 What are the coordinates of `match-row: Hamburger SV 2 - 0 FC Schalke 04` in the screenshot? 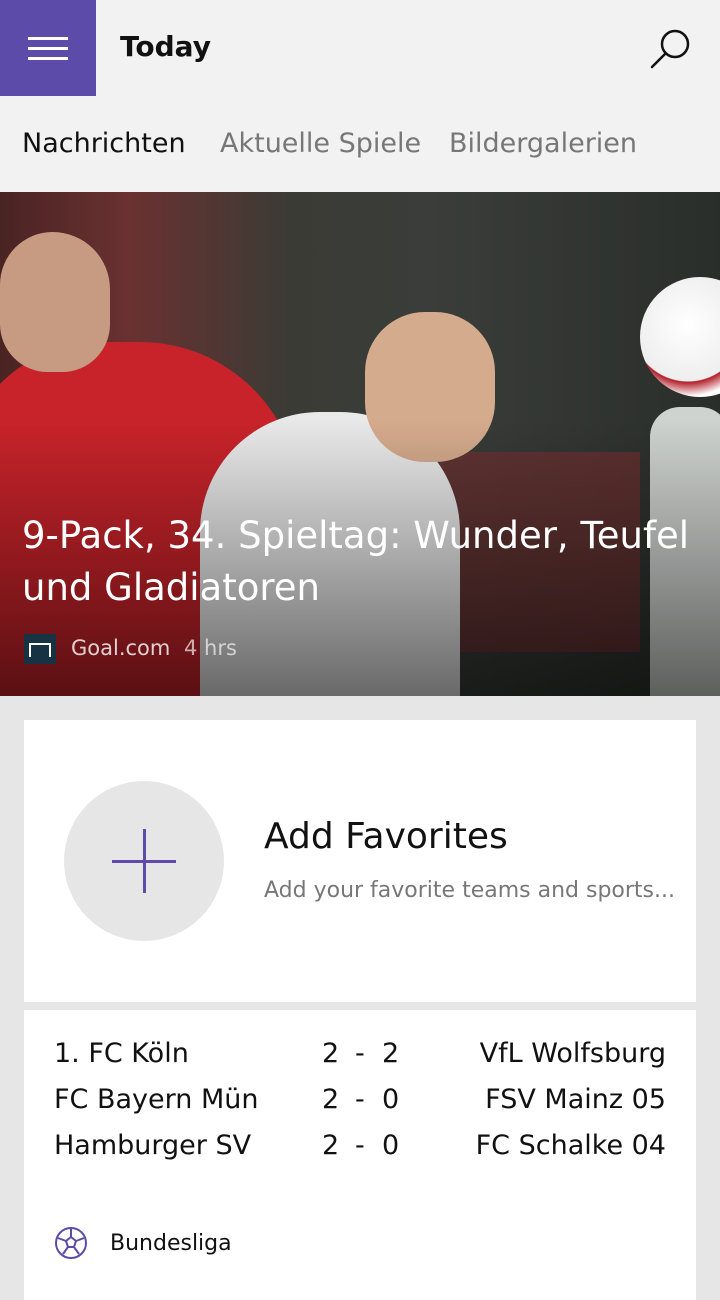 It's located at (360, 1150).